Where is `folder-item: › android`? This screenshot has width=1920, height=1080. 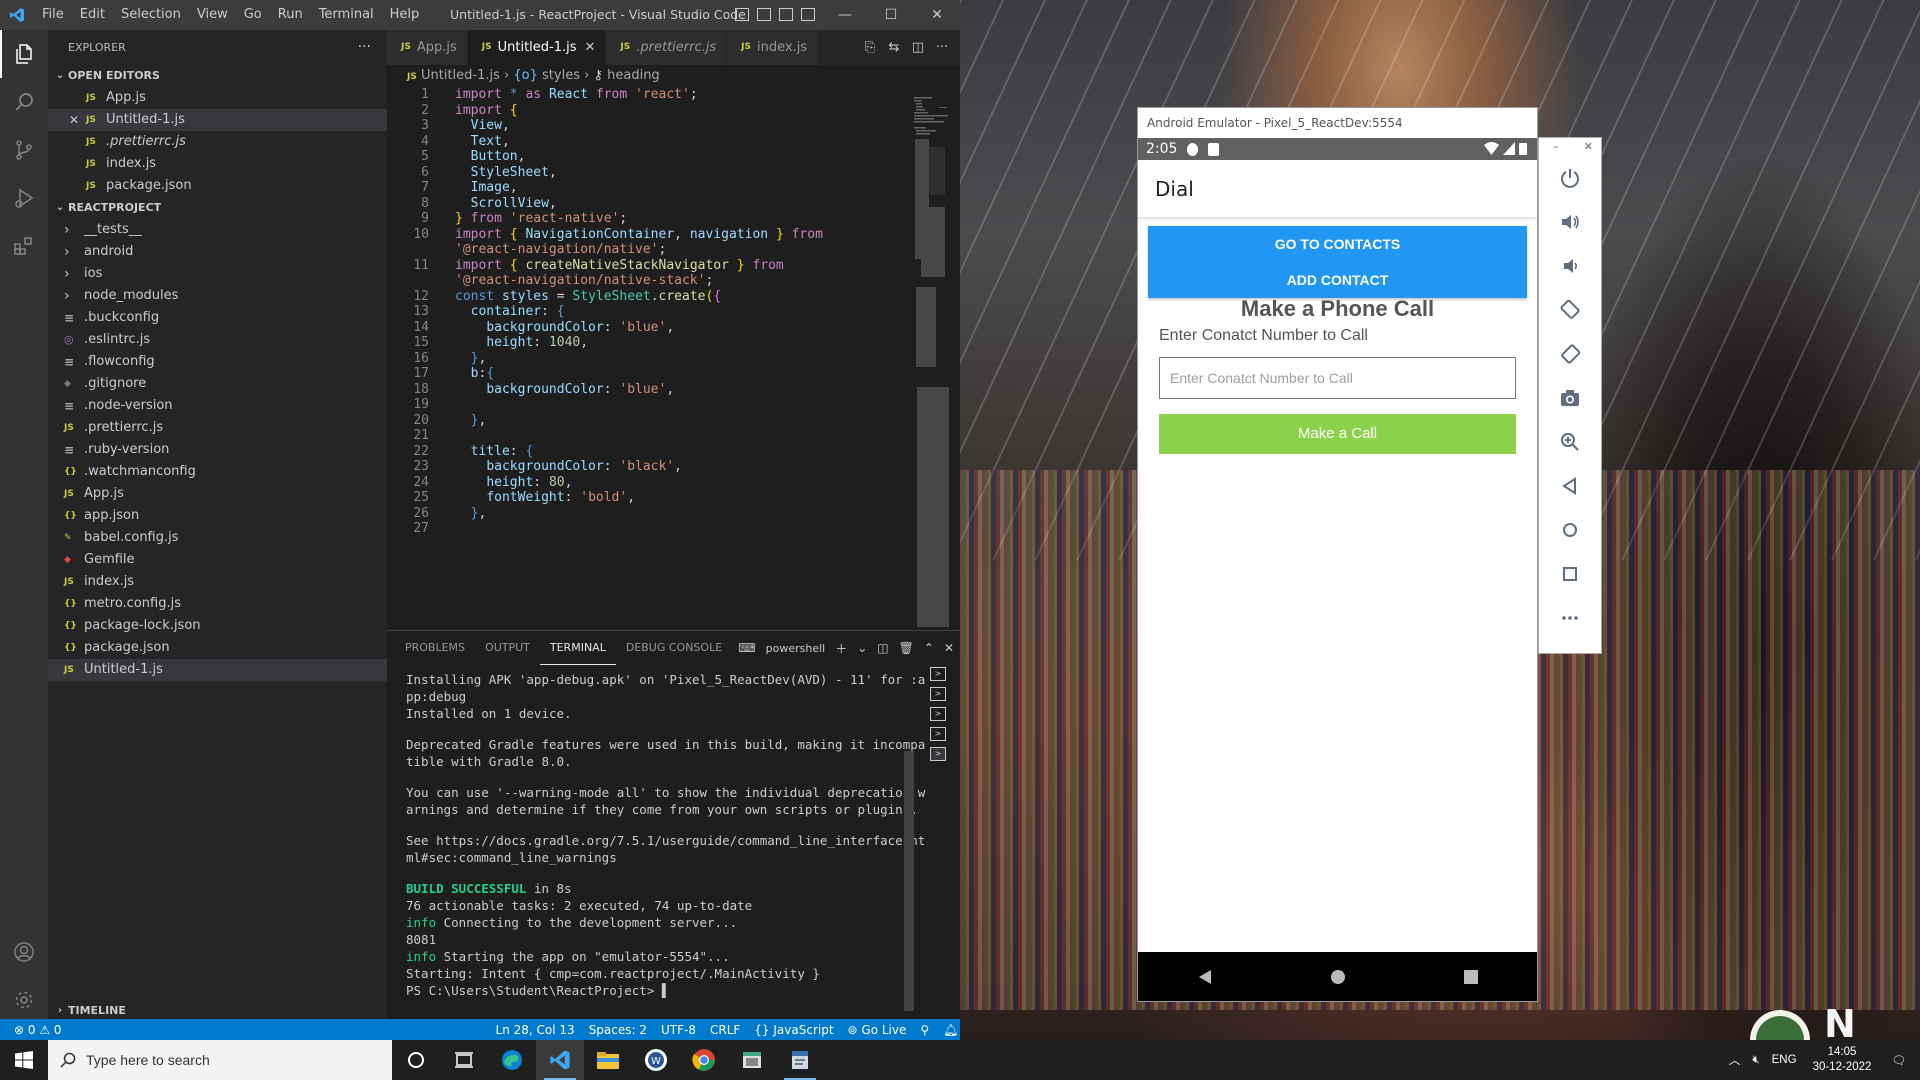
folder-item: › android is located at coordinates (217, 252).